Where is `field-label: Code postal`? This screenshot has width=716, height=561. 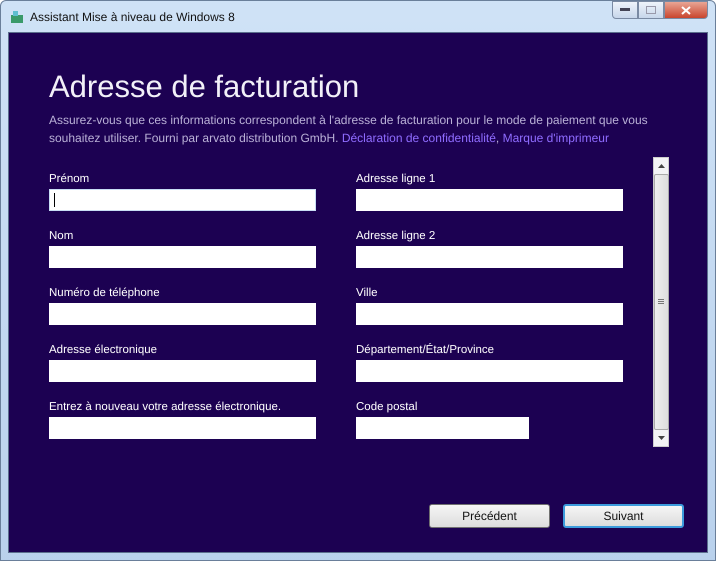
field-label: Code postal is located at coordinates (387, 407).